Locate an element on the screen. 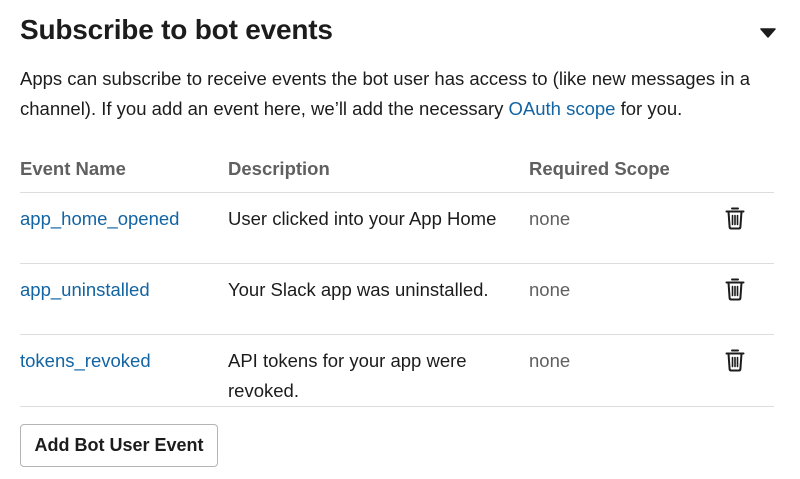 Image resolution: width=800 pixels, height=479 pixels. intro-text-end: for you. is located at coordinates (649, 108).